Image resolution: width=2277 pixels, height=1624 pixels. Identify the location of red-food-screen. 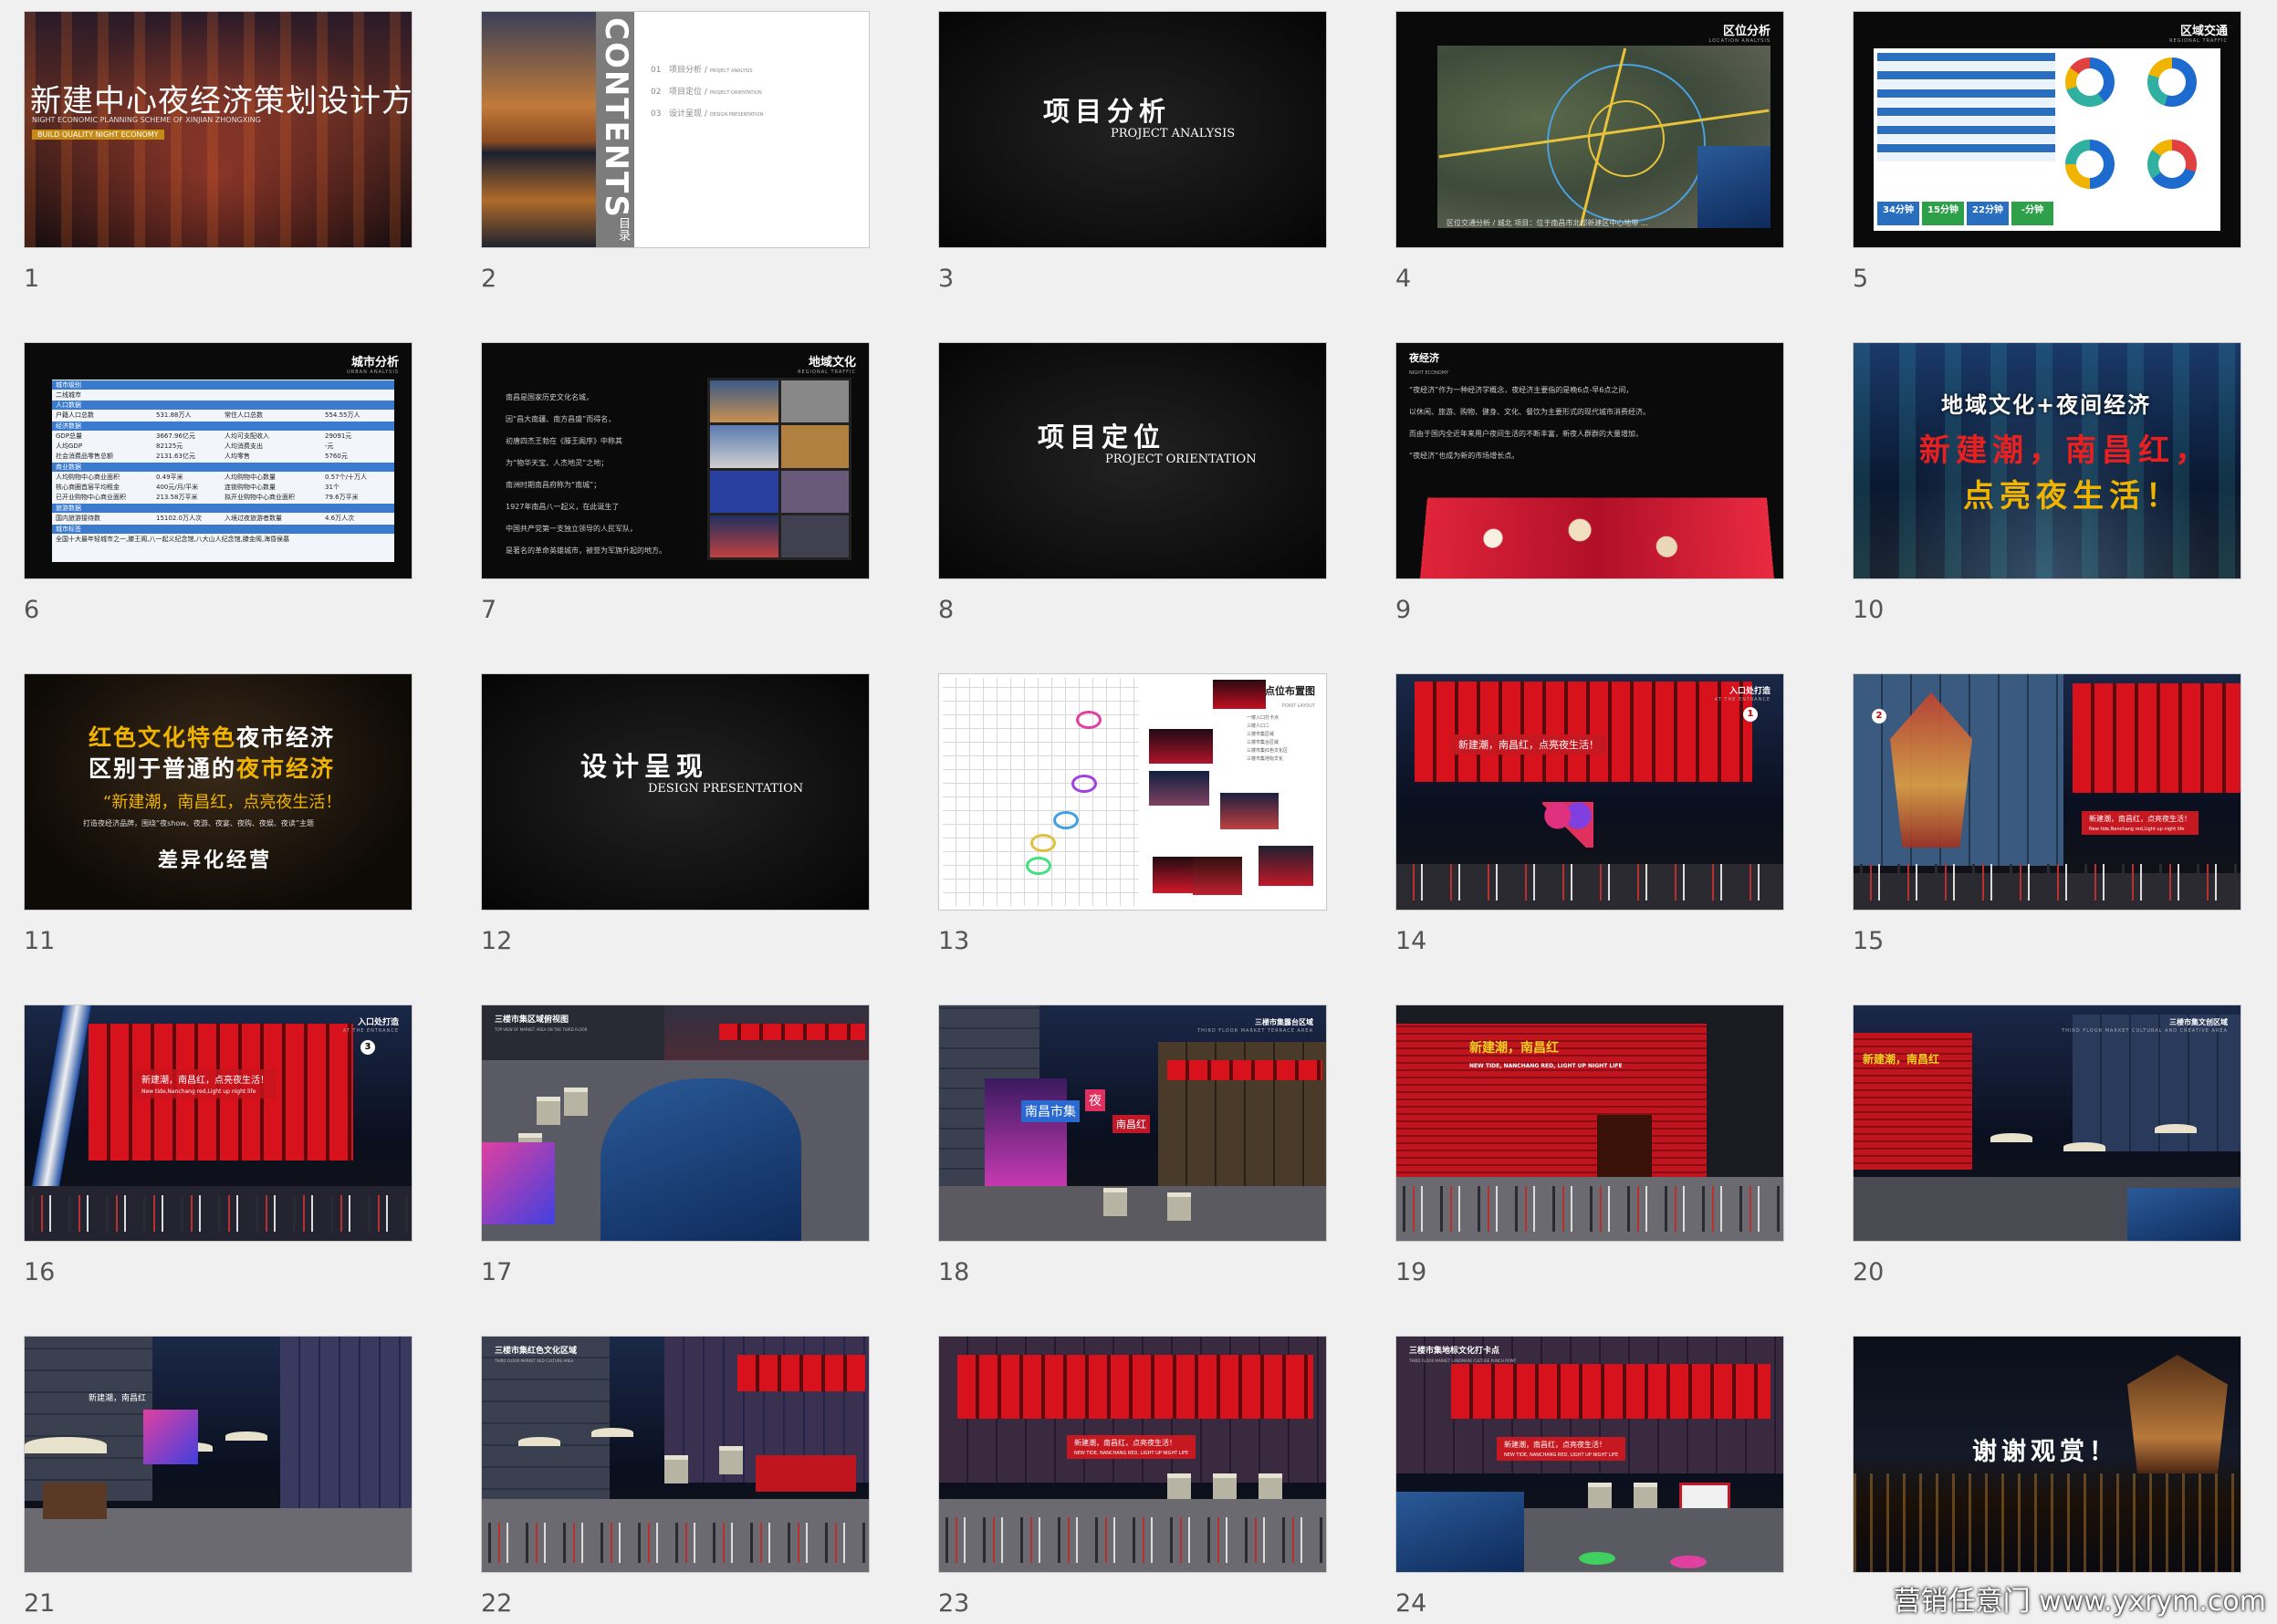
(1597, 537).